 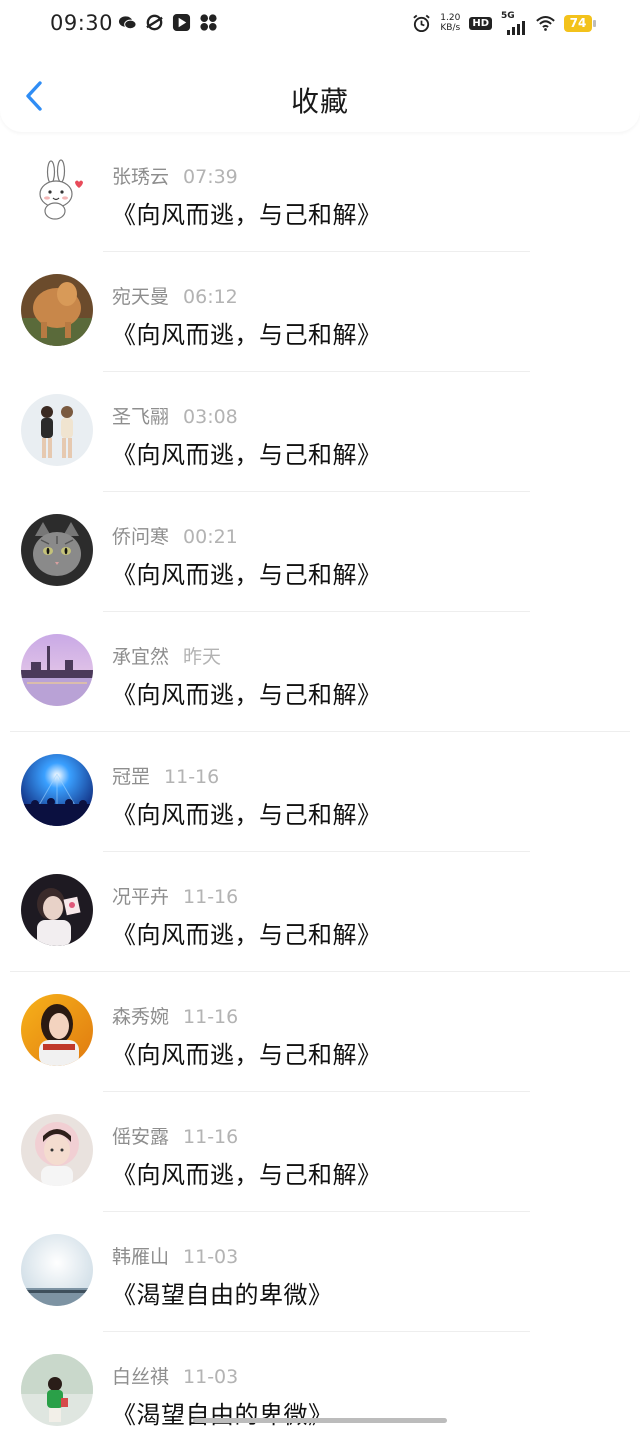 I want to click on item-meta: 况平卉 11-16, so click(x=175, y=895).